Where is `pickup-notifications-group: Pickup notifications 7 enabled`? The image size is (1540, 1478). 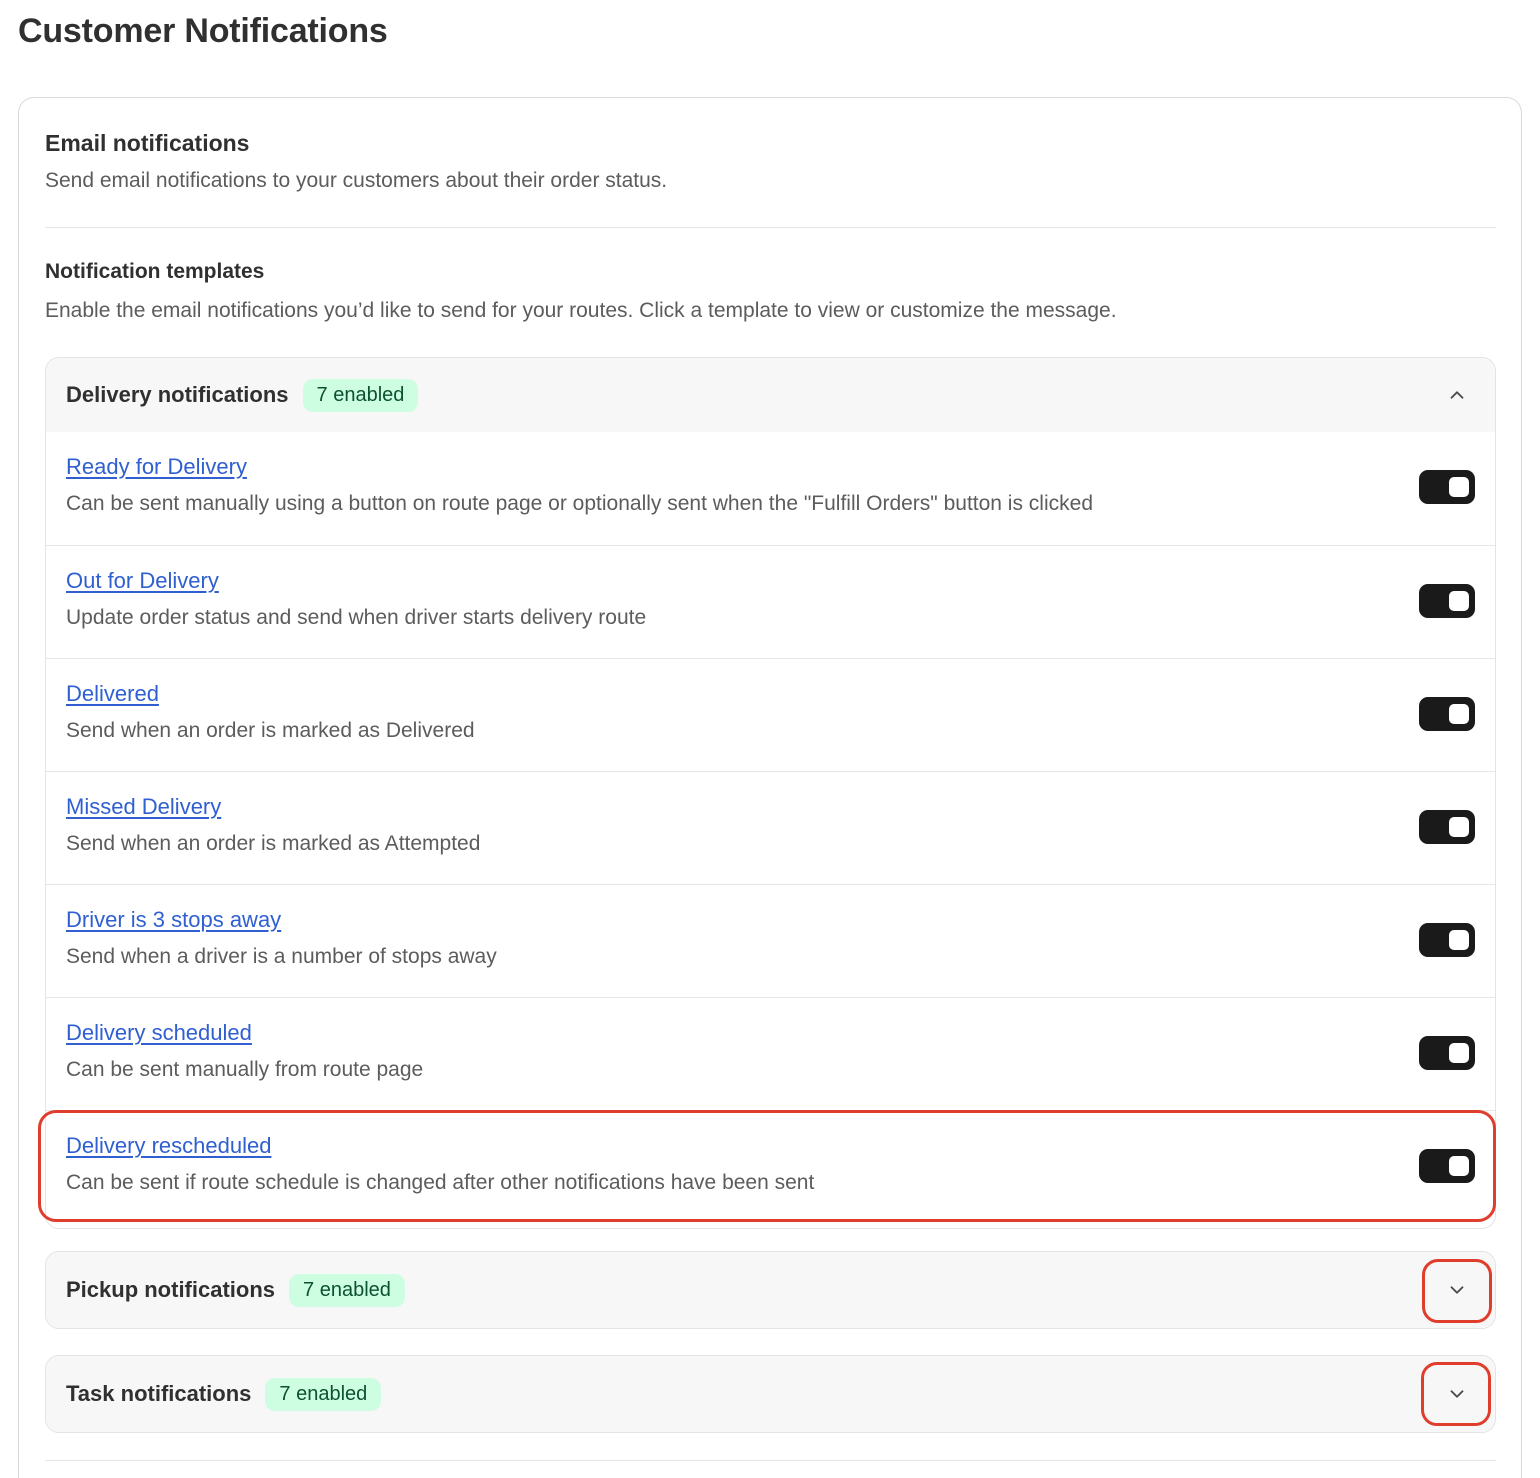
pickup-notifications-group: Pickup notifications 7 enabled is located at coordinates (770, 1290).